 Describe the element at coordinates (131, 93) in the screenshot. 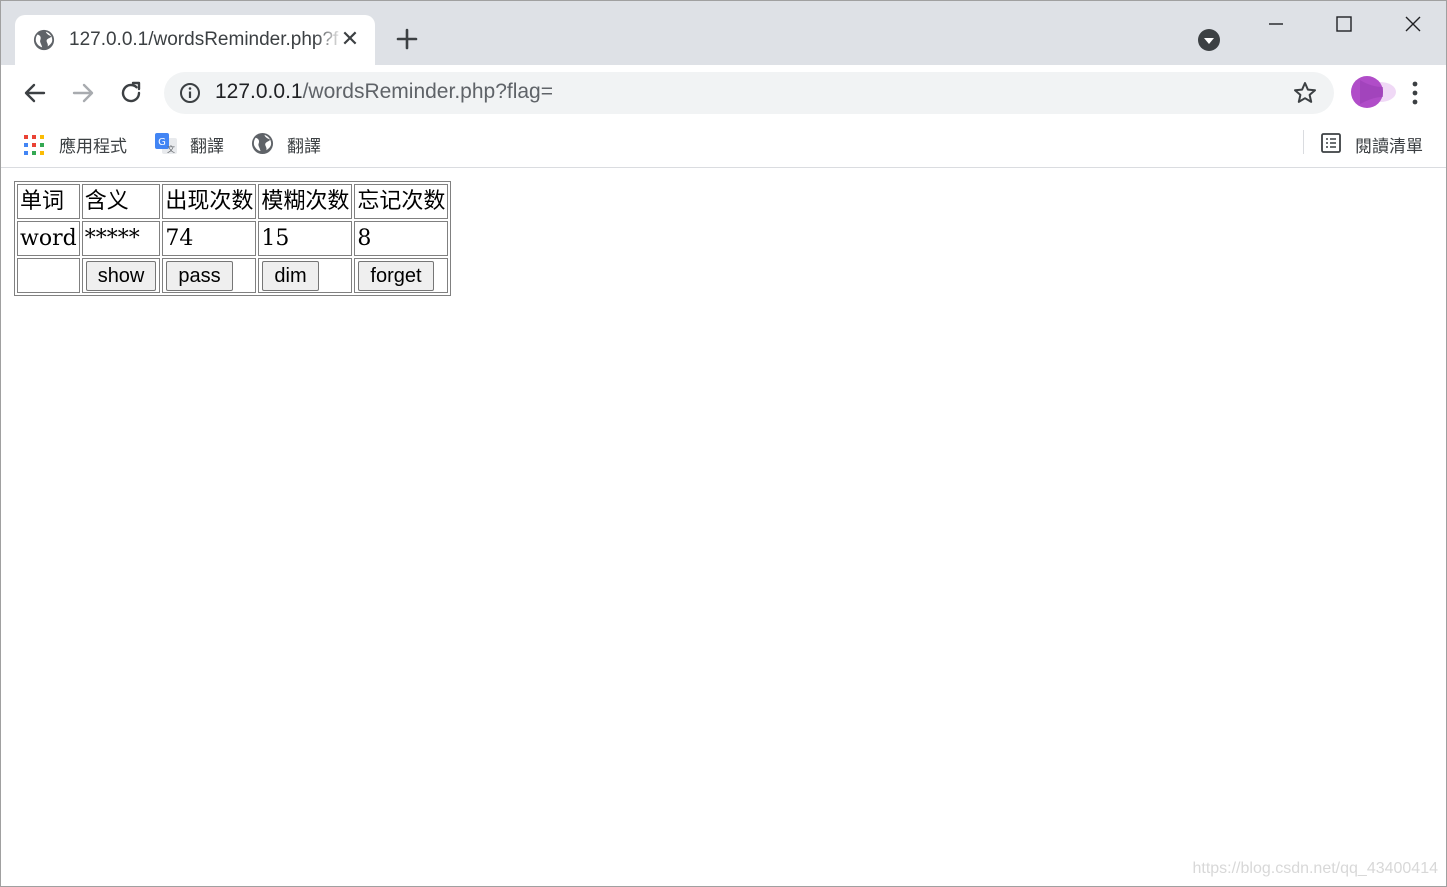

I see `reload-icon` at that location.